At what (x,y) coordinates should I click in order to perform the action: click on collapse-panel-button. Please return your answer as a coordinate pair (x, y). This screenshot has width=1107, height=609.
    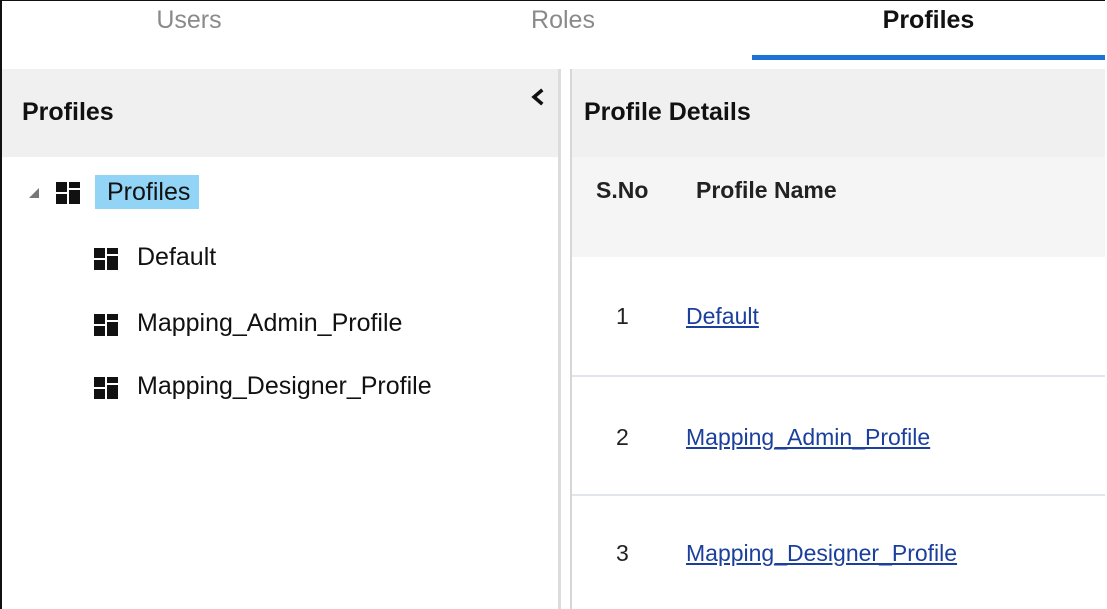
    Looking at the image, I should click on (538, 97).